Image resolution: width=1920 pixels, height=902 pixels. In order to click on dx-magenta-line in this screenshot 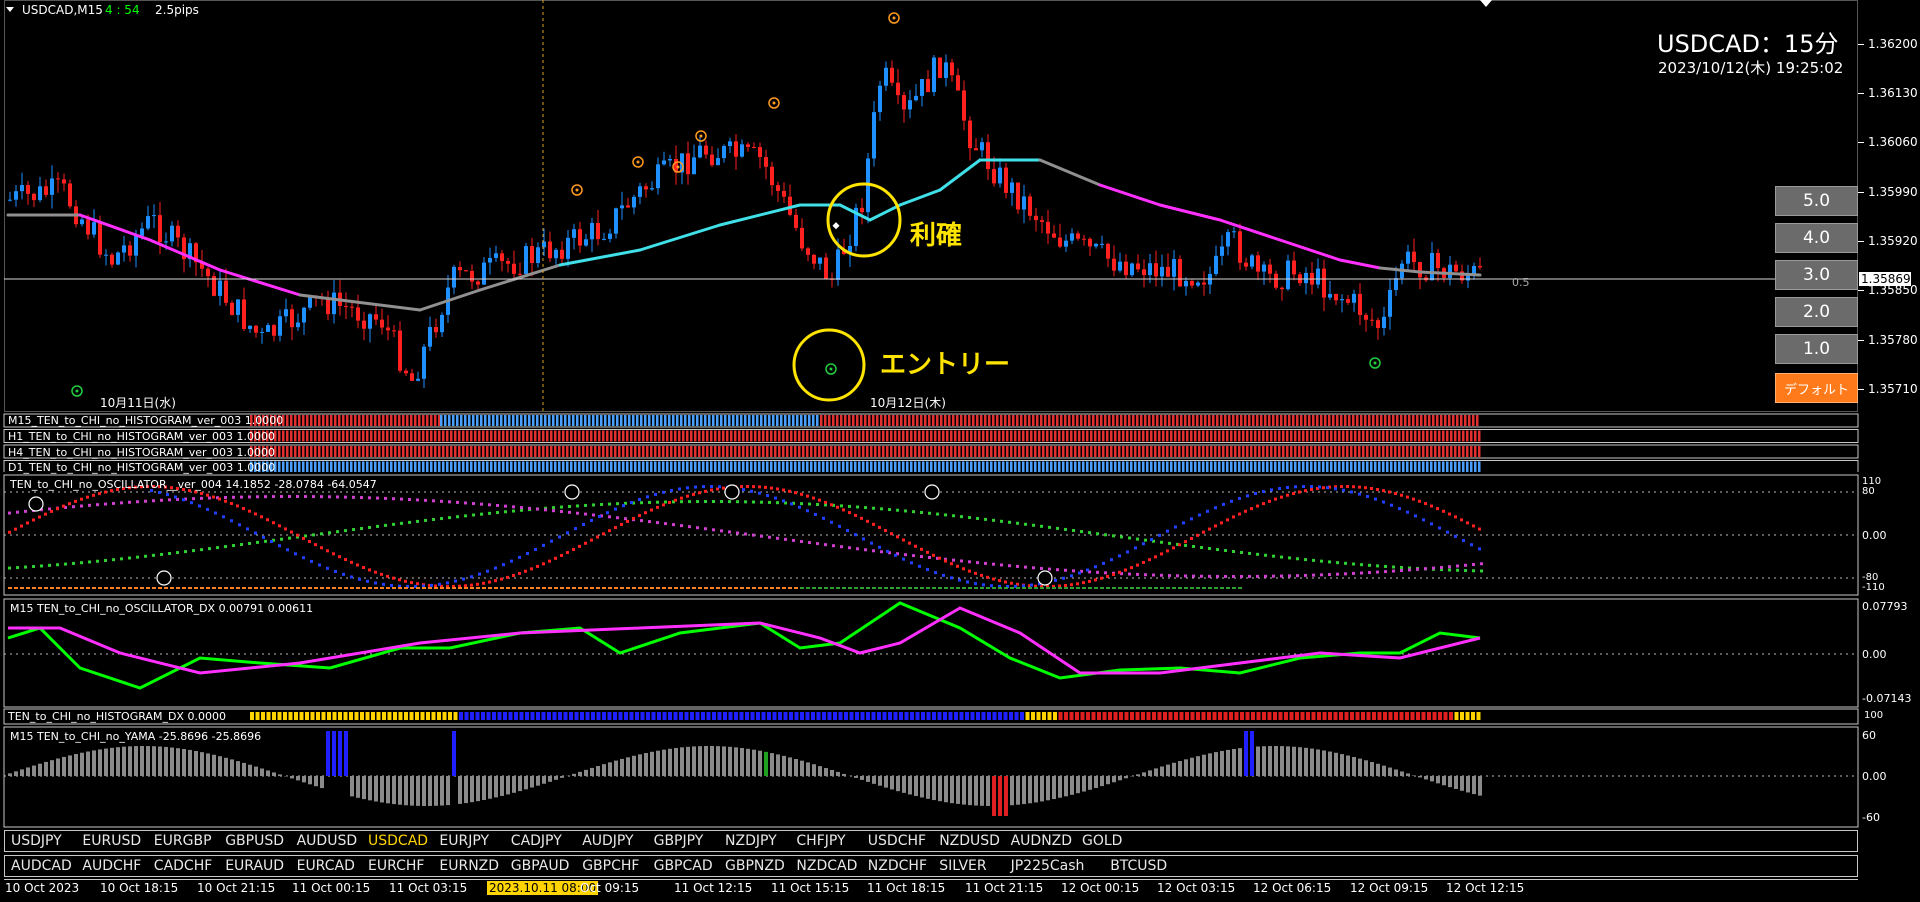, I will do `click(744, 640)`.